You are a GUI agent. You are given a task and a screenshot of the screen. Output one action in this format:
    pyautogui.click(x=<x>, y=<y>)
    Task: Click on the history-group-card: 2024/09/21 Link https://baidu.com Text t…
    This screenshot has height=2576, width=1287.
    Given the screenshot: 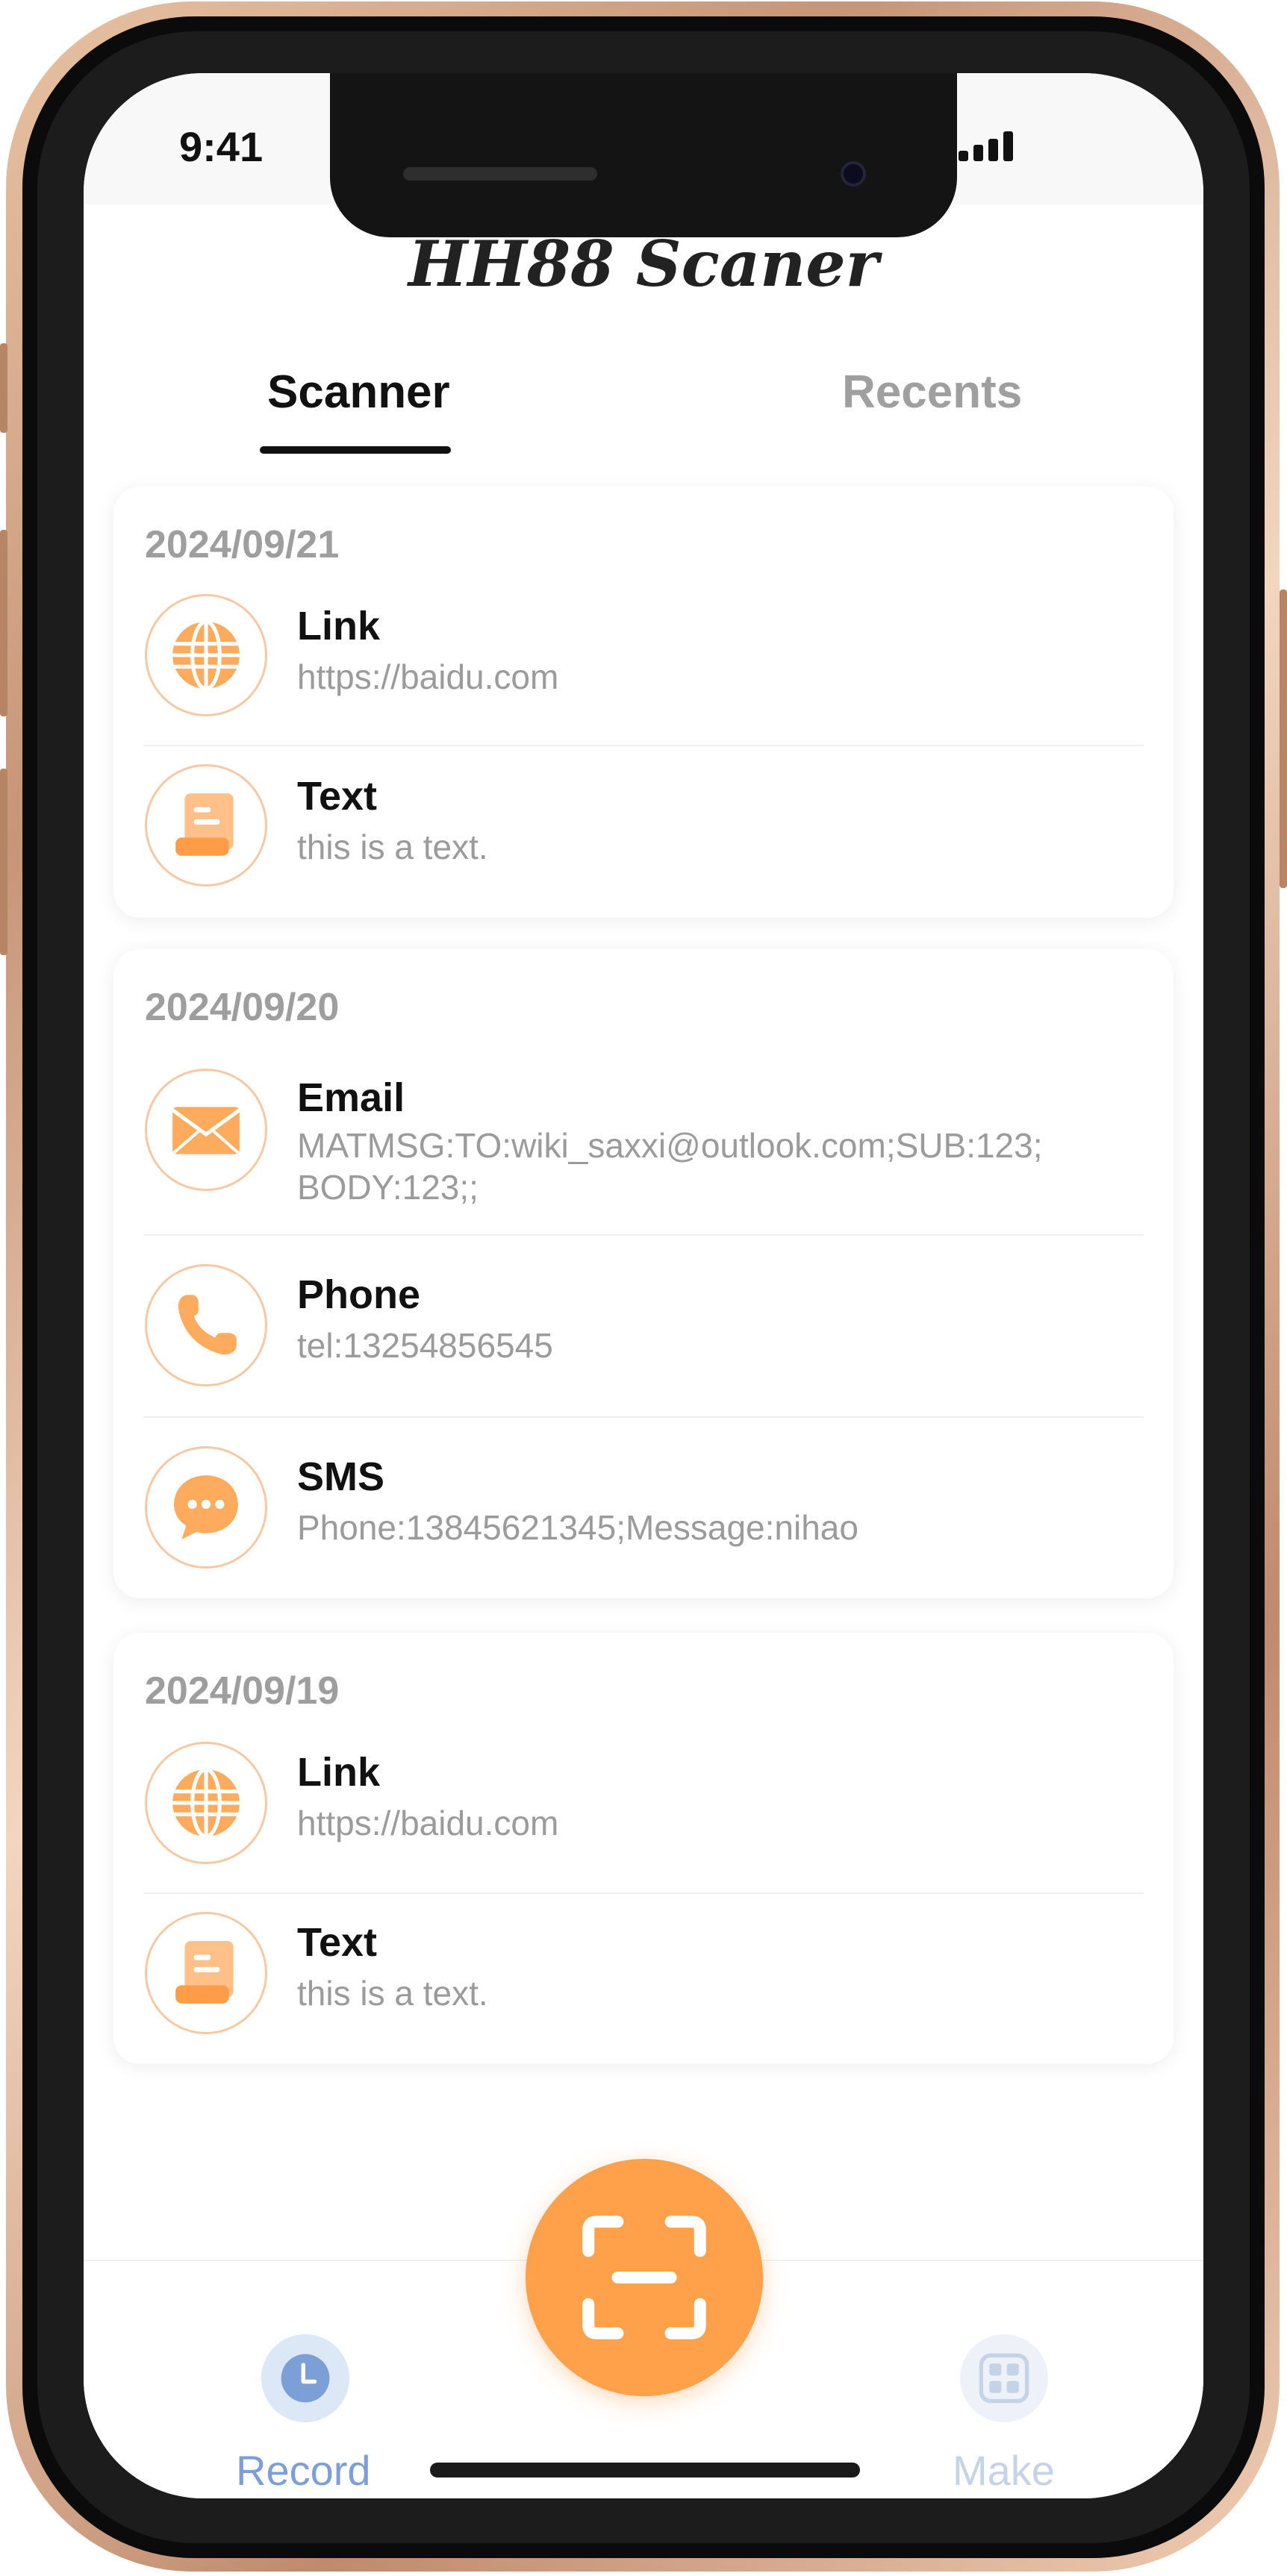 What is the action you would take?
    pyautogui.click(x=643, y=702)
    